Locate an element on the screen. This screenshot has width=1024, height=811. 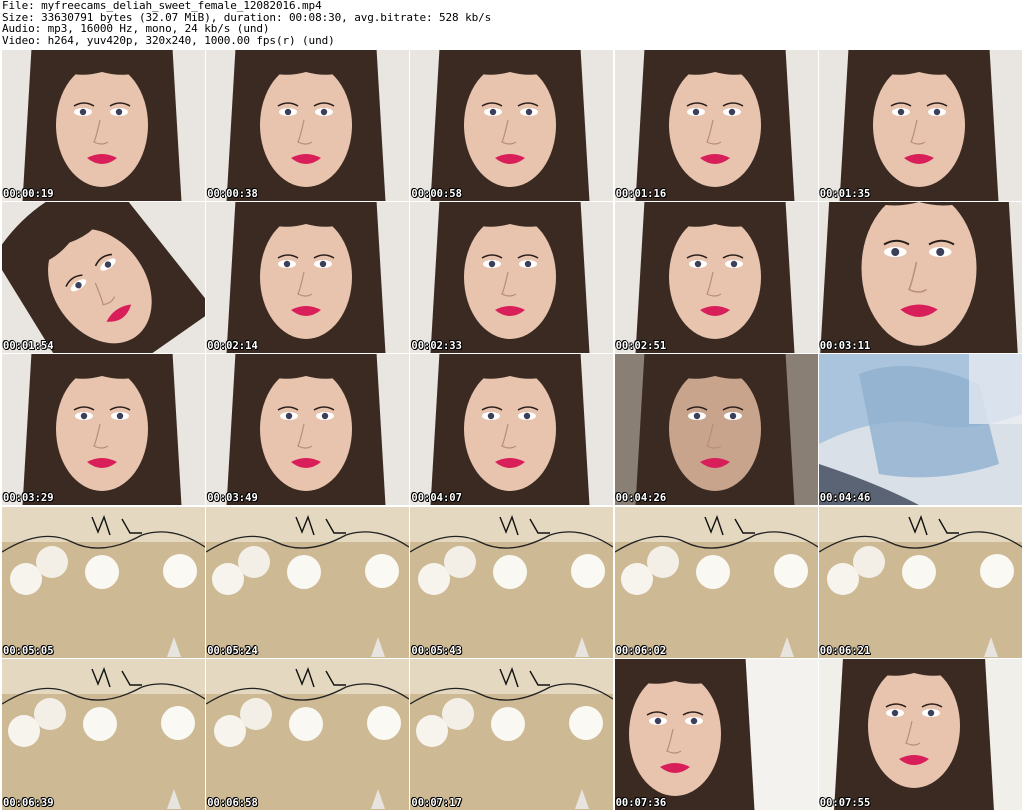
thumbnail-timestamp: 00:03:49 is located at coordinates (232, 498).